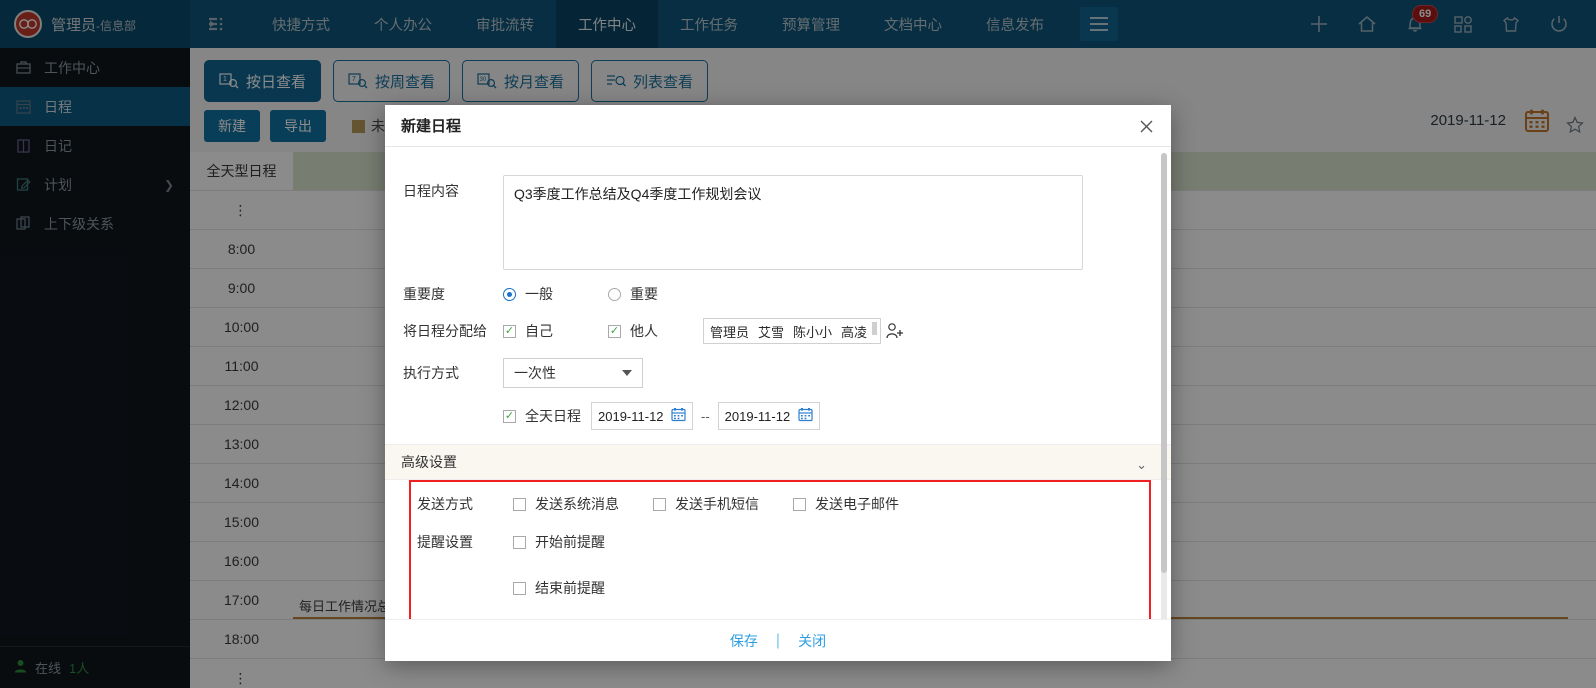 This screenshot has width=1596, height=688. Describe the element at coordinates (644, 331) in the screenshot. I see `assign-label-others: 他人` at that location.